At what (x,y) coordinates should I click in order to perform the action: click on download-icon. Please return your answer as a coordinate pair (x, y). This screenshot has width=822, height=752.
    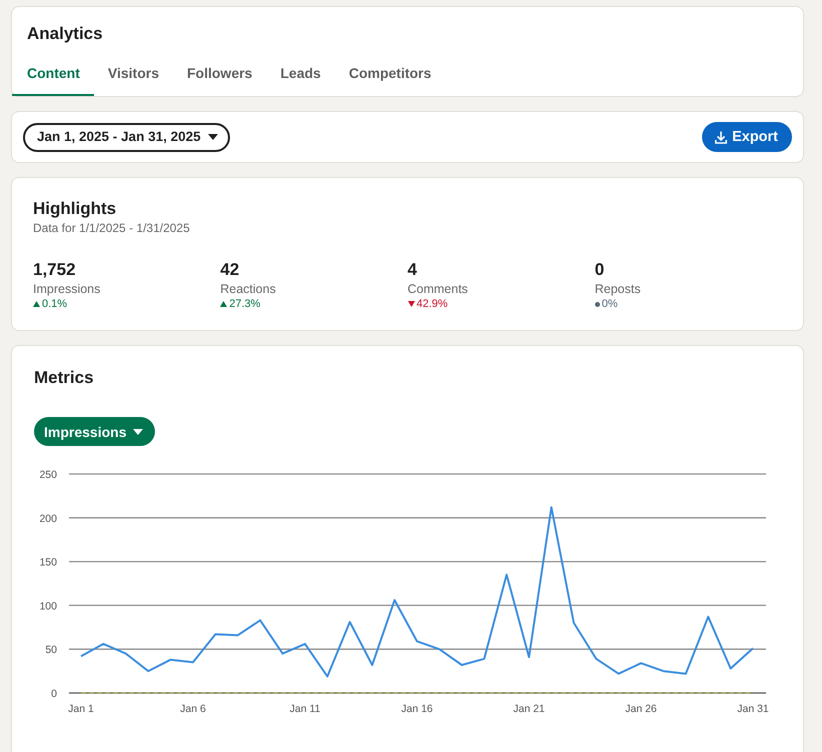
    Looking at the image, I should click on (721, 137).